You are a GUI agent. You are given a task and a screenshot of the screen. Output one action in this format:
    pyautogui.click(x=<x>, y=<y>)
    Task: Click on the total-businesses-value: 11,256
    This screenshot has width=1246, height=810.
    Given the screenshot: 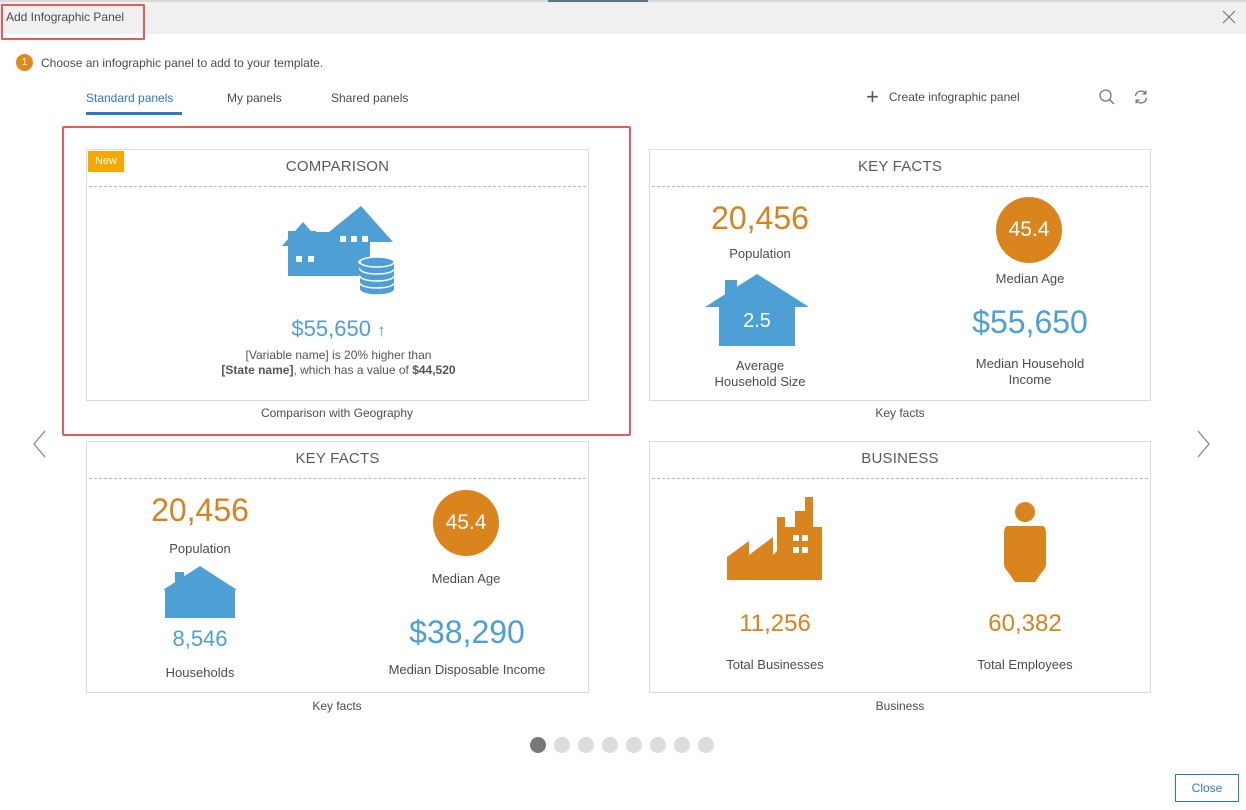 What is the action you would take?
    pyautogui.click(x=775, y=623)
    